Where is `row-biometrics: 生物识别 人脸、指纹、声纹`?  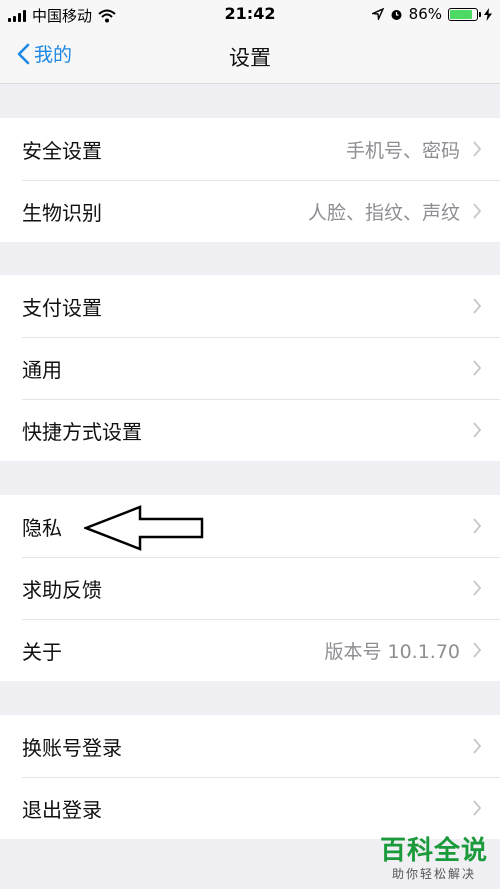
row-biometrics: 生物识别 人脸、指纹、声纹 is located at coordinates (250, 211).